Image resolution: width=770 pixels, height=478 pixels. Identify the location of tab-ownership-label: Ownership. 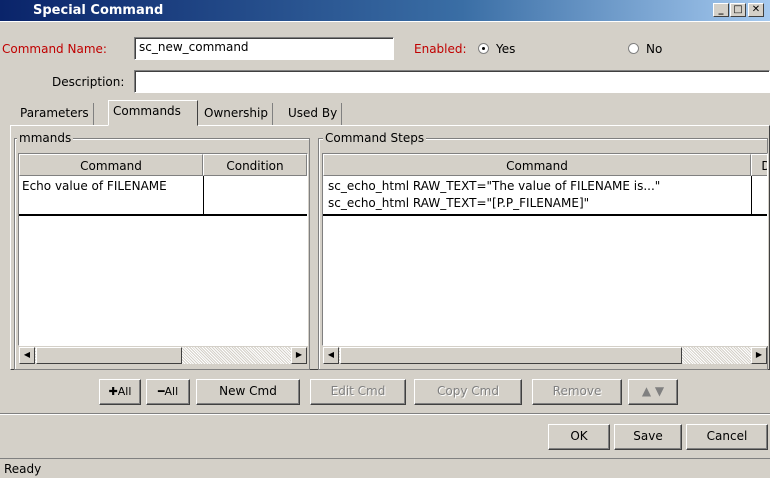
(236, 113).